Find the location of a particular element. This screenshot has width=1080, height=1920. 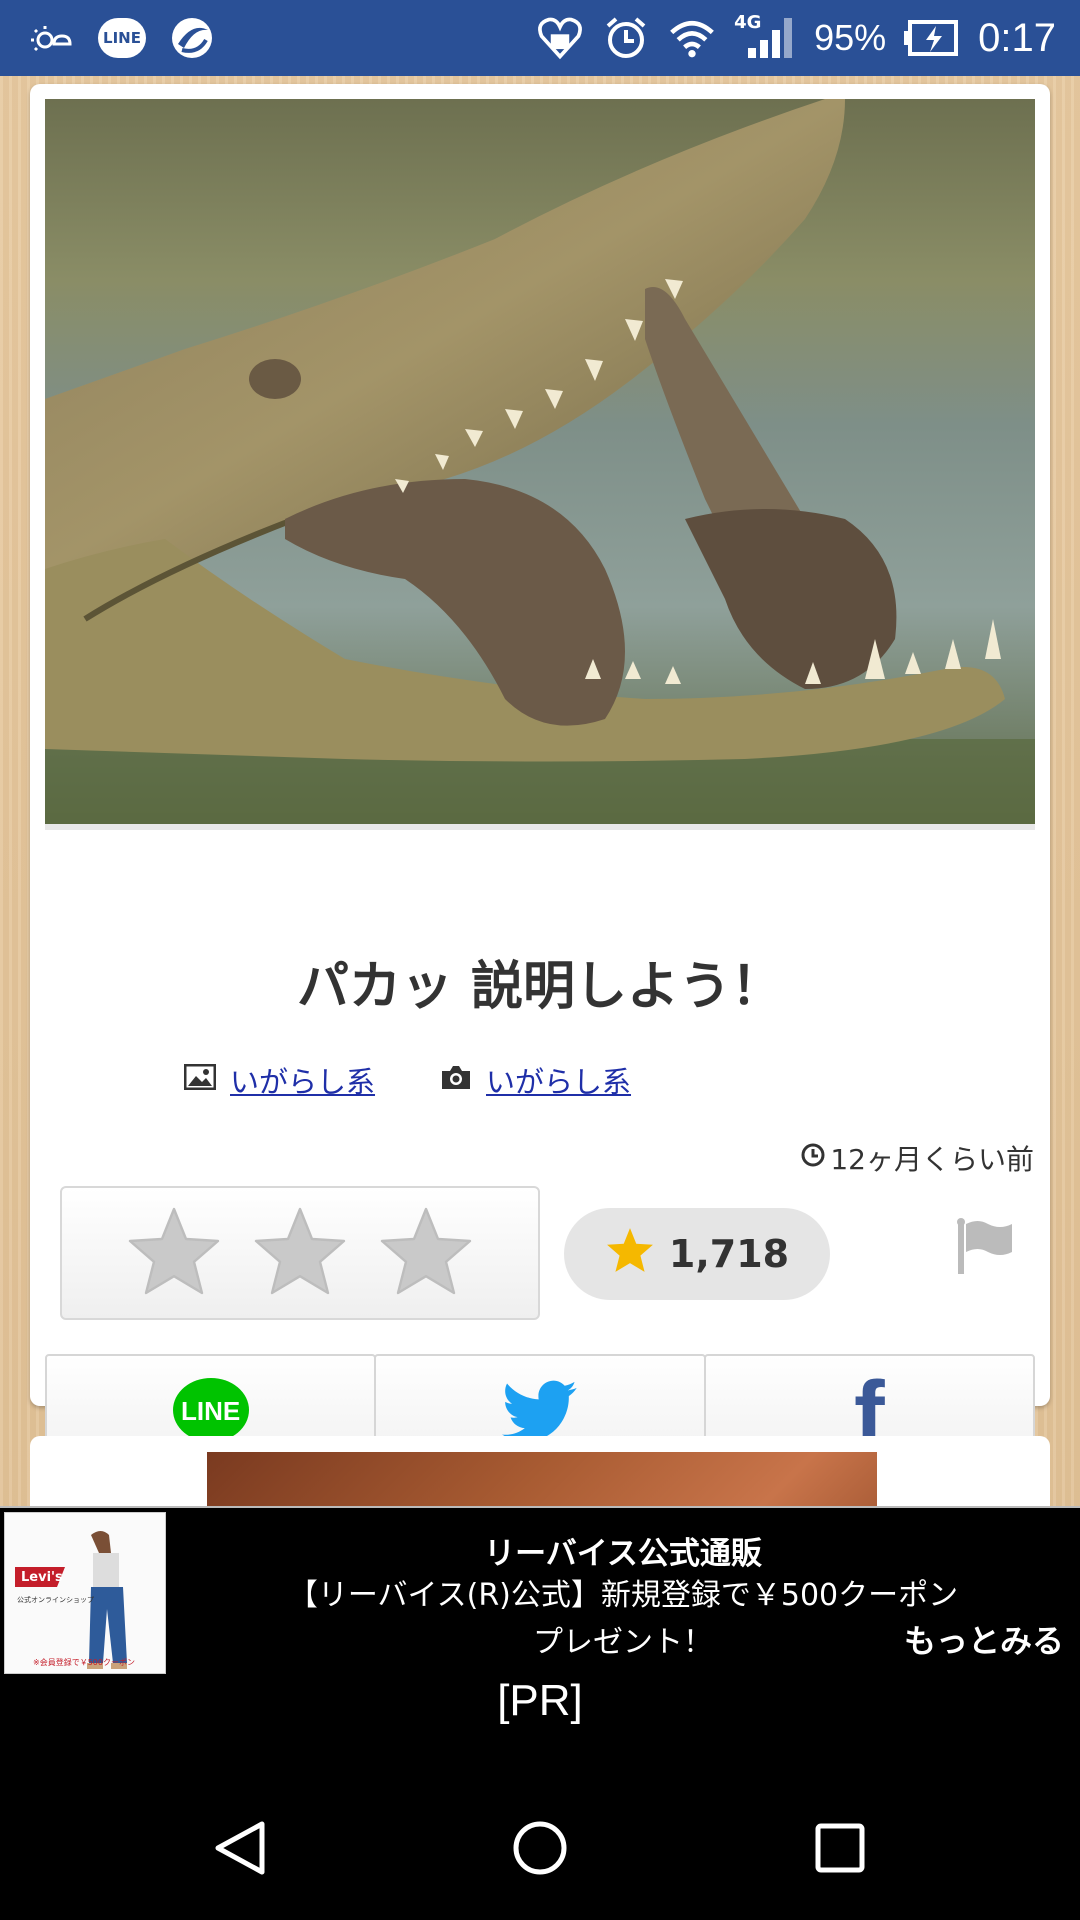

navigation-bar is located at coordinates (540, 1848).